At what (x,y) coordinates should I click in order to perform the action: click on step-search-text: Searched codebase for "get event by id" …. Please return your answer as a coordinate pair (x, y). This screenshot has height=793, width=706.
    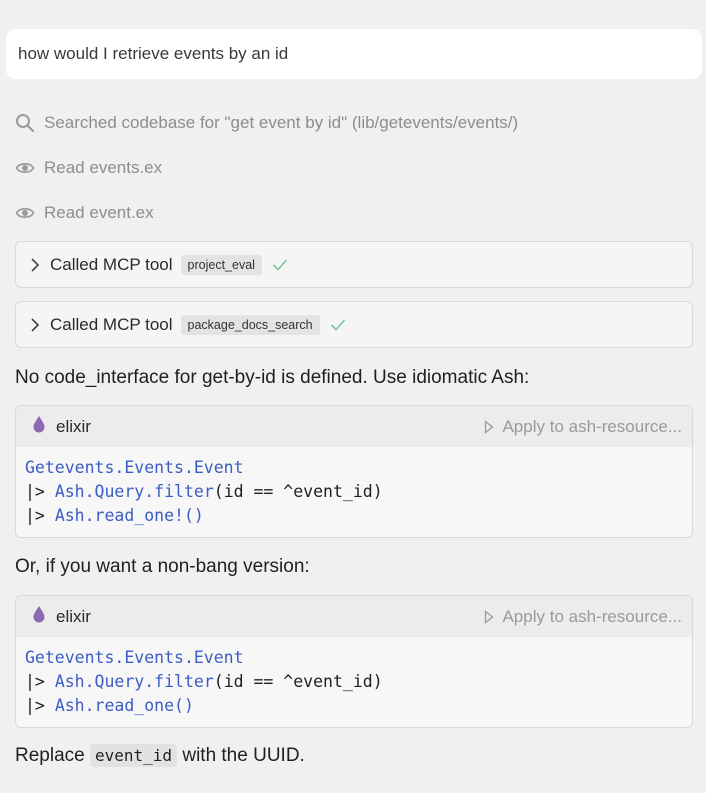
    Looking at the image, I should click on (281, 122).